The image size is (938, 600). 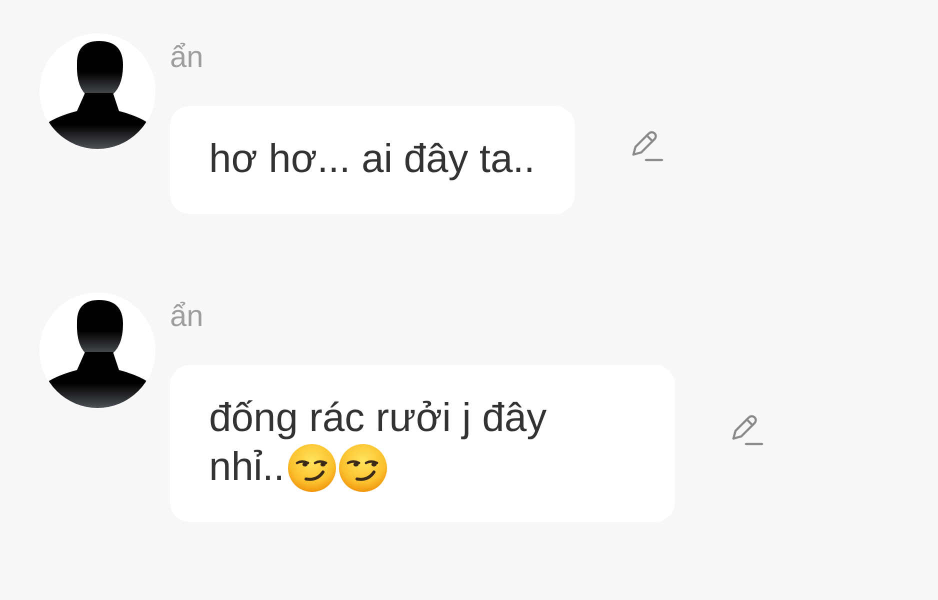 I want to click on message-text: hơ hơ... ai đây ta.., so click(x=372, y=159).